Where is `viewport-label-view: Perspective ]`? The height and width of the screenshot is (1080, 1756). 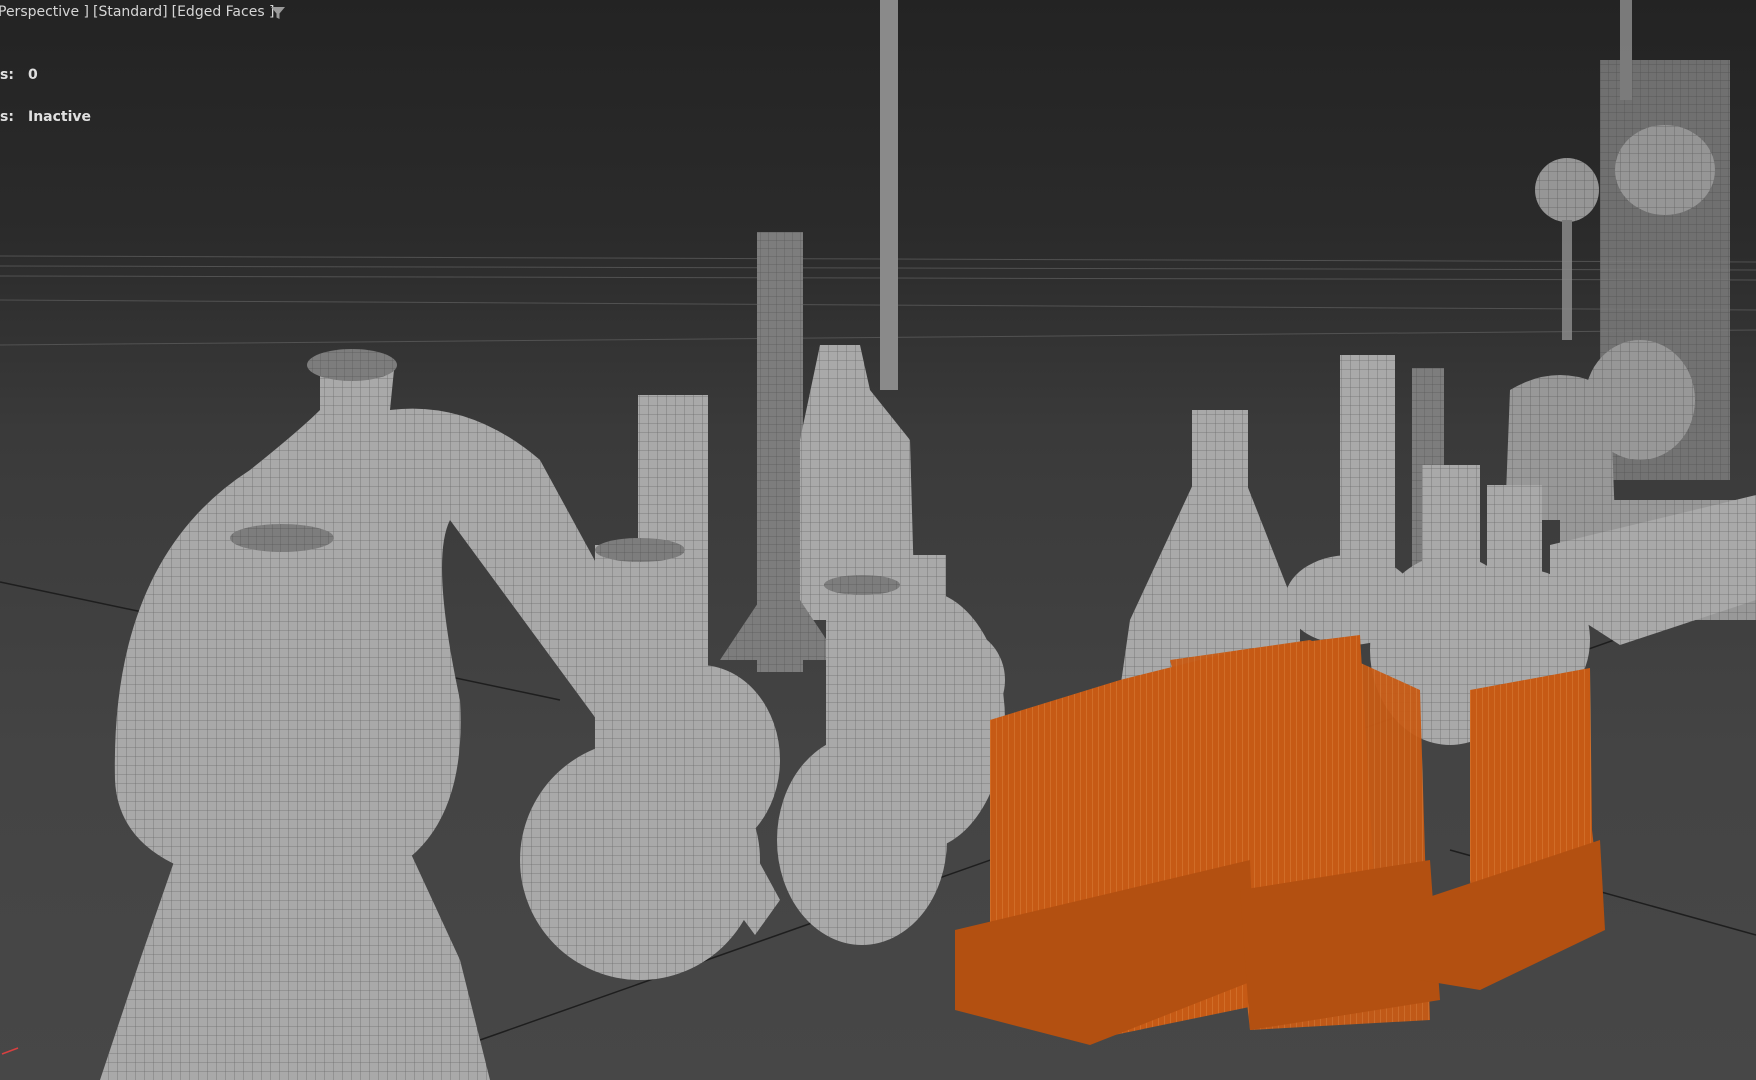
viewport-label-view: Perspective ] is located at coordinates (44, 12).